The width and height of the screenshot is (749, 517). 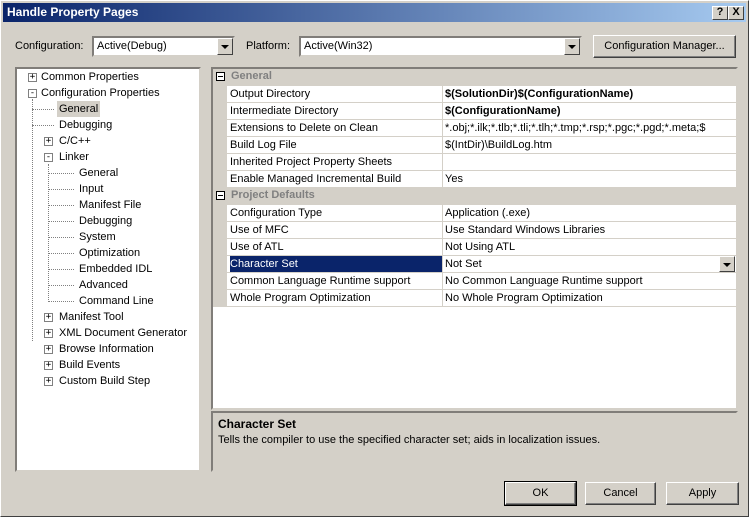 I want to click on property-row: Use of ATL Not Using ATL, so click(x=474, y=247).